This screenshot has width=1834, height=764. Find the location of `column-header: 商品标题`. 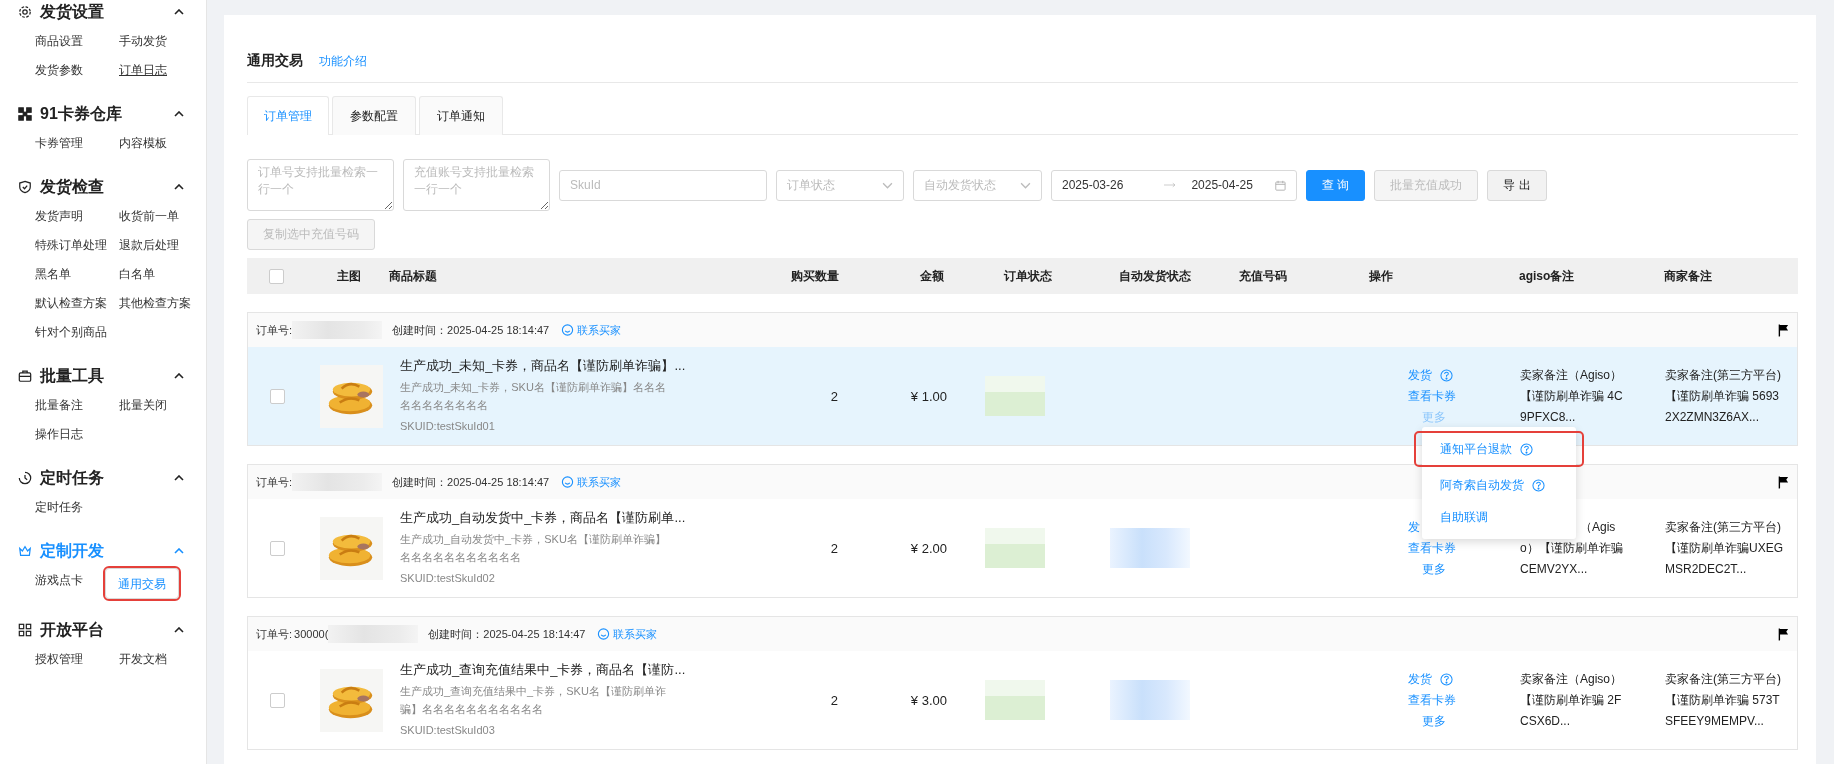

column-header: 商品标题 is located at coordinates (413, 276).